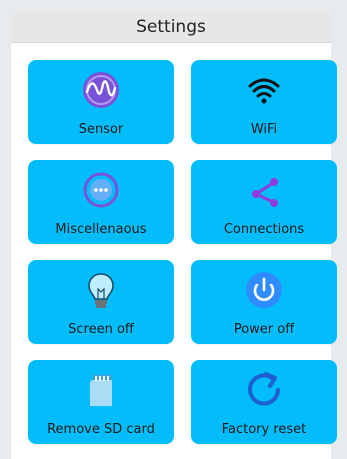 Image resolution: width=347 pixels, height=459 pixels. Describe the element at coordinates (101, 390) in the screenshot. I see `sd-card-icon` at that location.